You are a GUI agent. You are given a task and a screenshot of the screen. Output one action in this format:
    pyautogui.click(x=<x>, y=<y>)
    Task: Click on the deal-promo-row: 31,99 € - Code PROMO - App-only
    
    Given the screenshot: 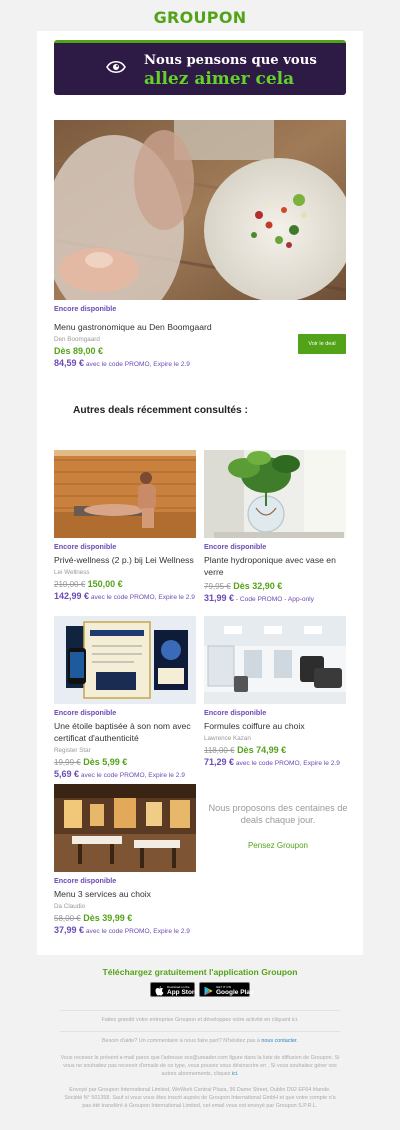 What is the action you would take?
    pyautogui.click(x=275, y=599)
    